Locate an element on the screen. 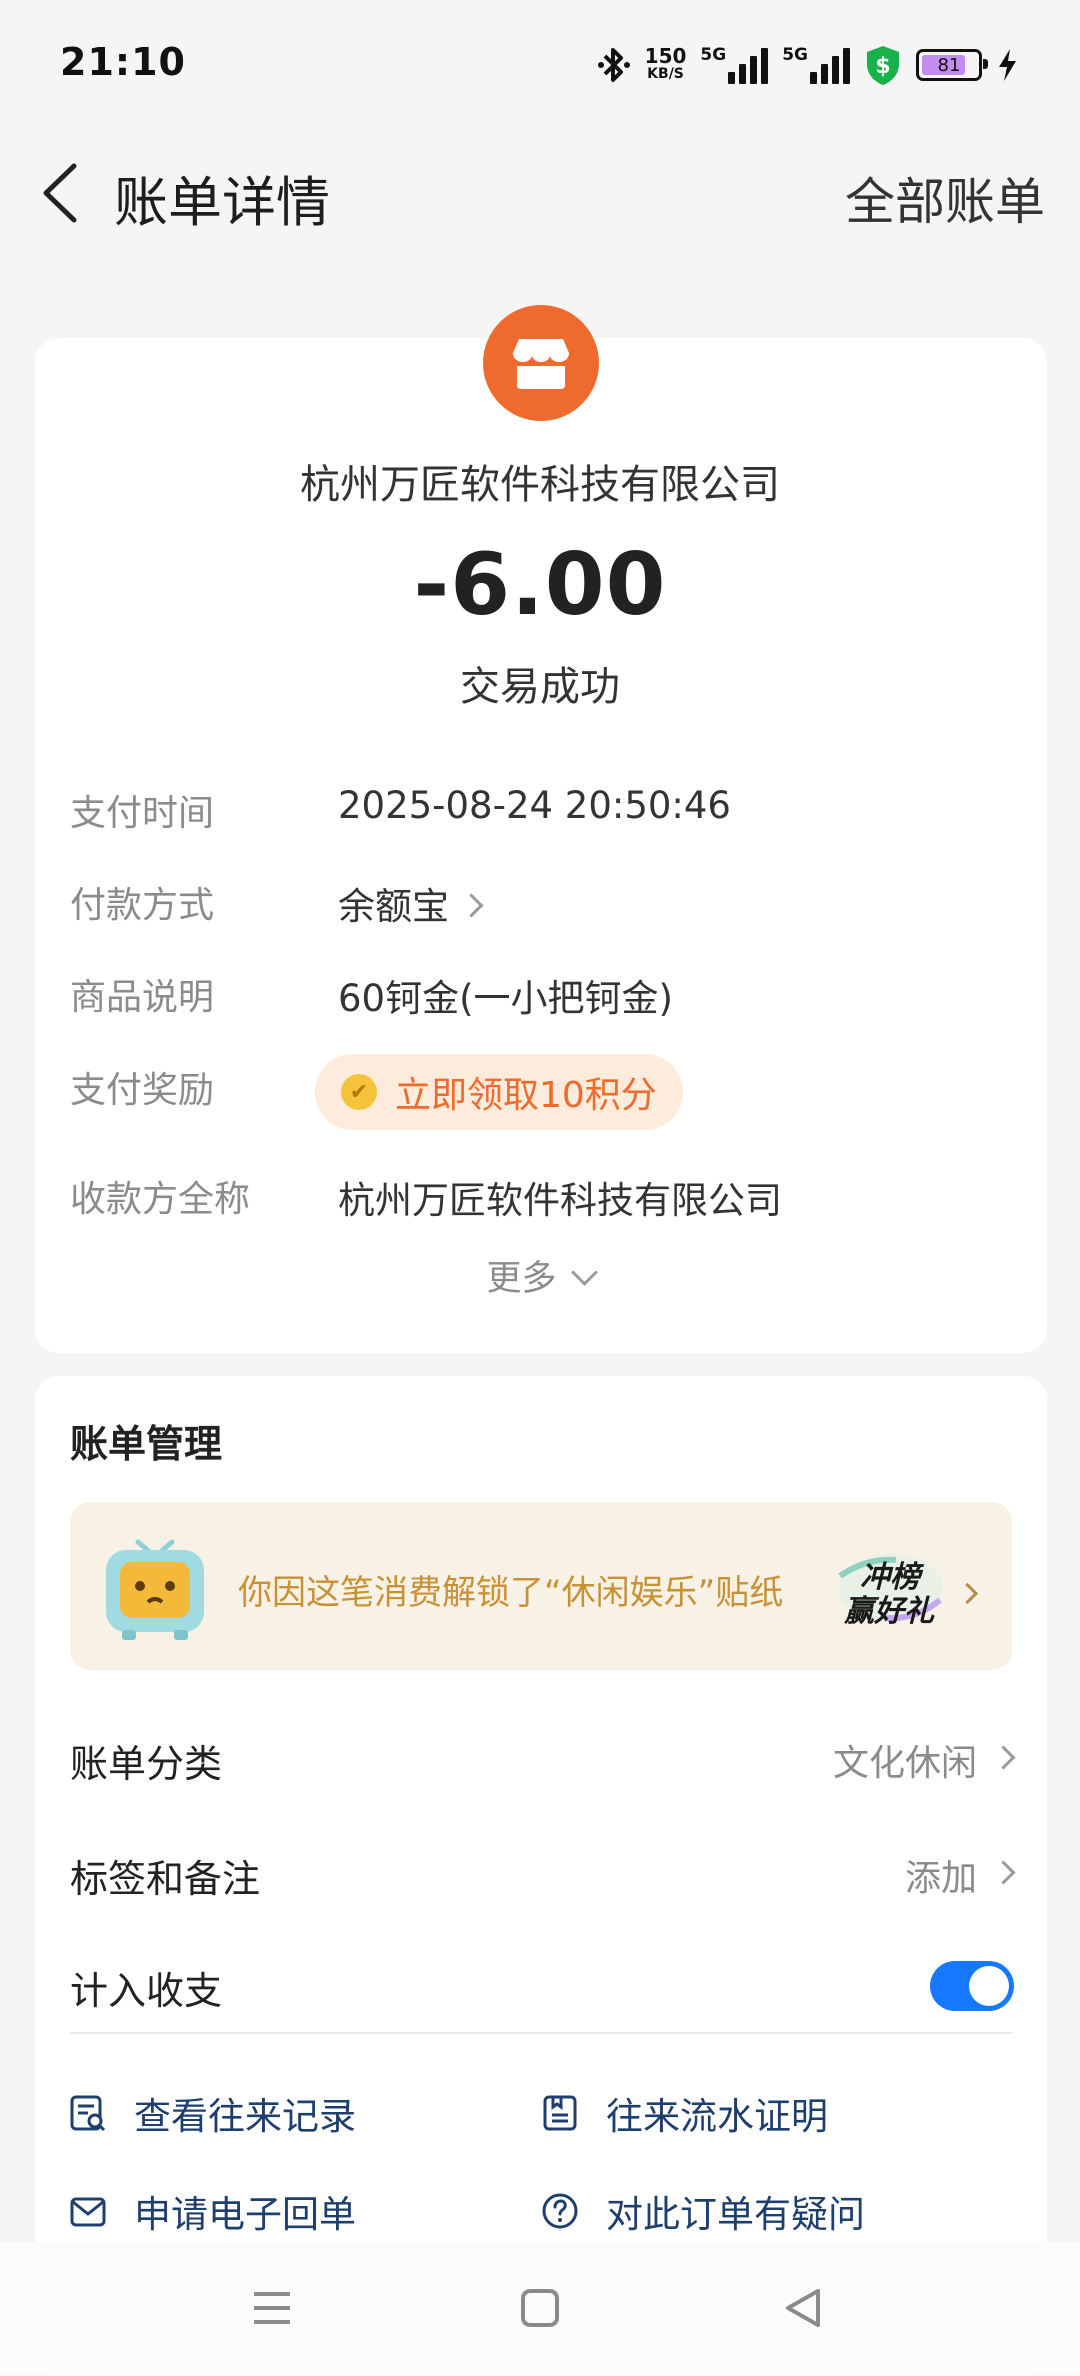  network-2: 5G is located at coordinates (816, 65).